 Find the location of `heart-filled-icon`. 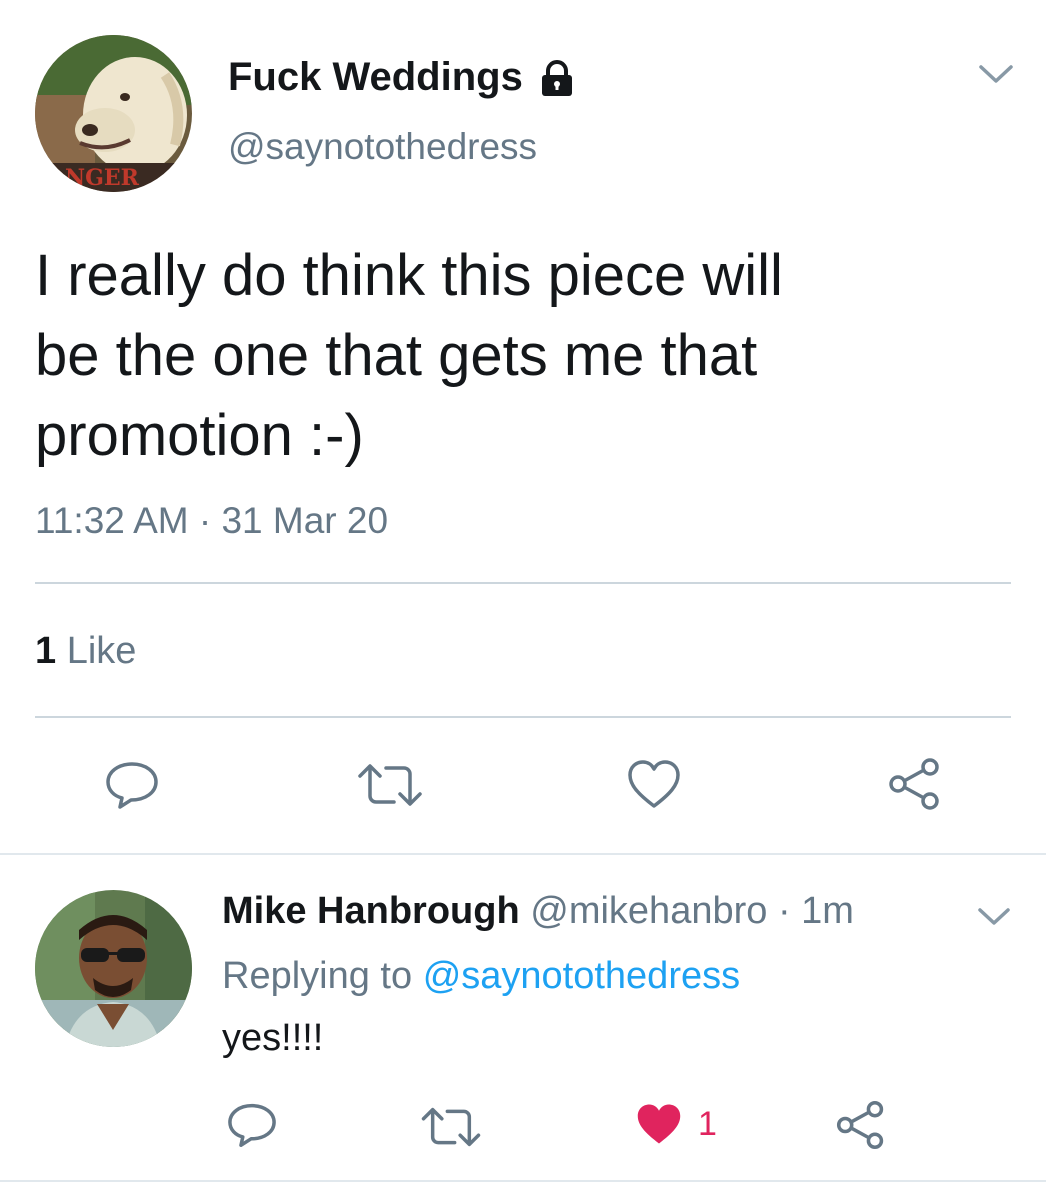

heart-filled-icon is located at coordinates (659, 1124).